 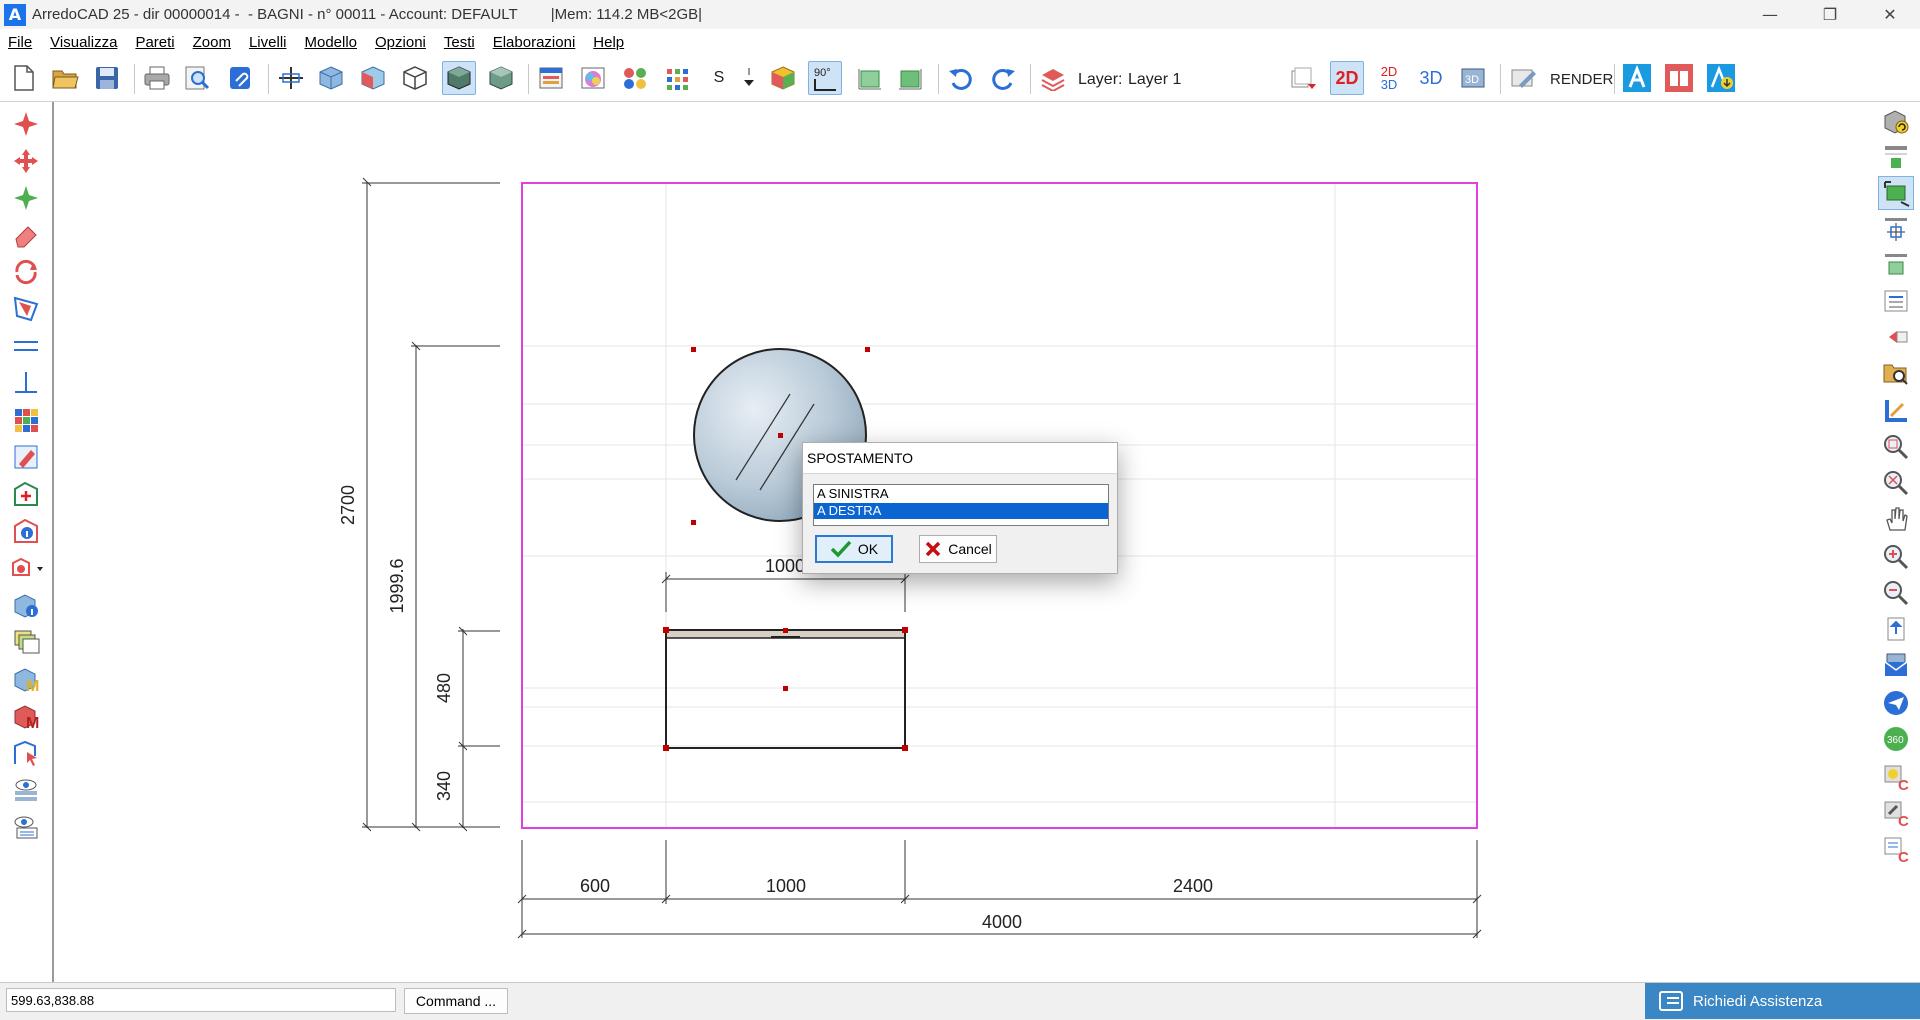 I want to click on minimize-button: —, so click(x=1770, y=14).